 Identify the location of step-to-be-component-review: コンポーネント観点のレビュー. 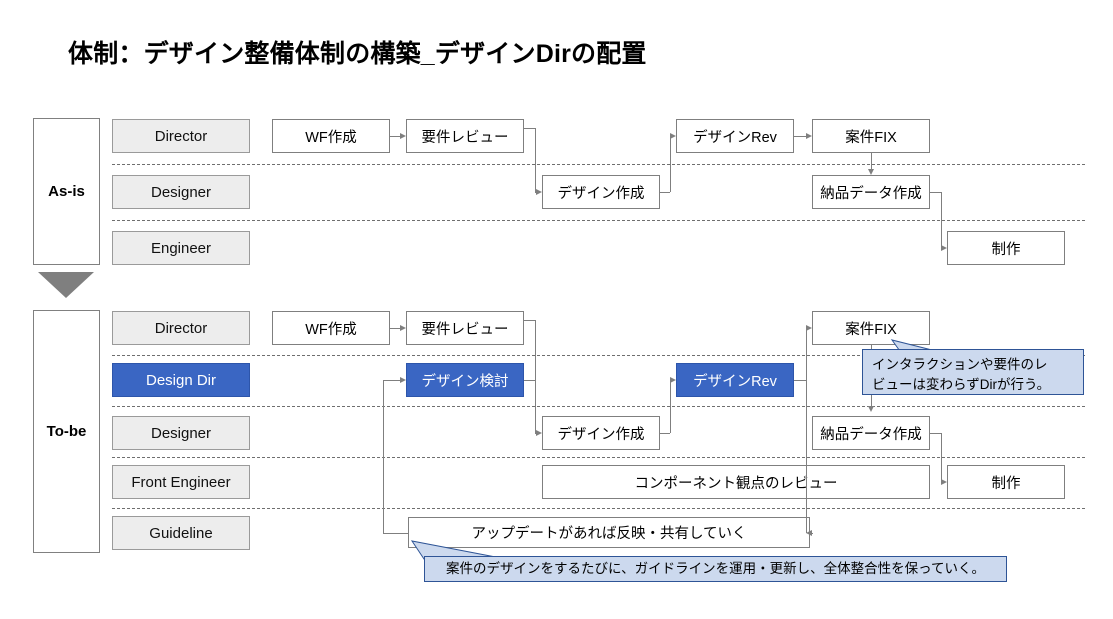
(736, 482).